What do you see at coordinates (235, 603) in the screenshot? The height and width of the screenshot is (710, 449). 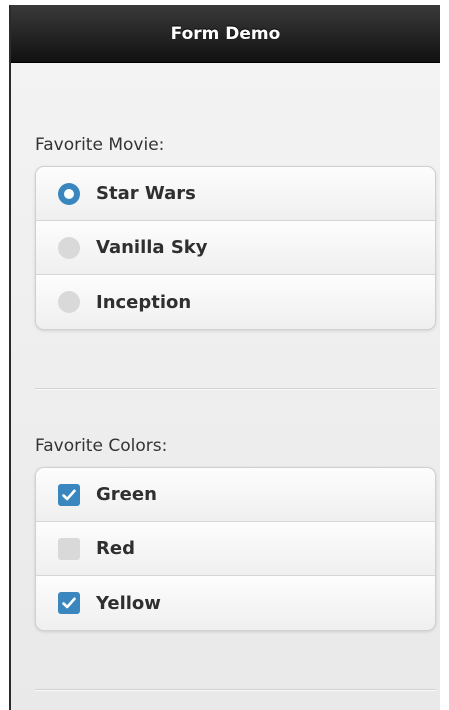 I see `checkbox-option-yellow: Yellow` at bounding box center [235, 603].